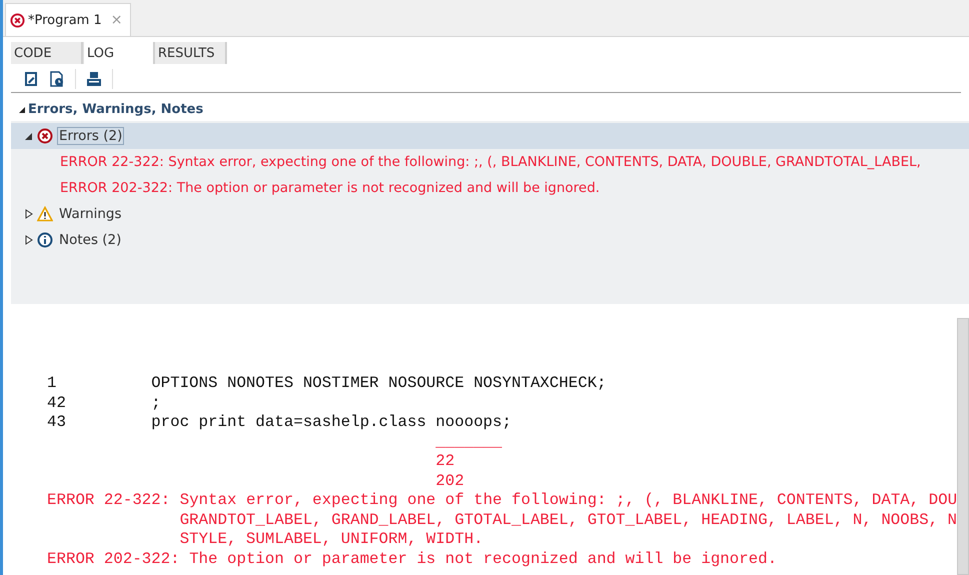 The width and height of the screenshot is (969, 575). I want to click on info-icon, so click(45, 240).